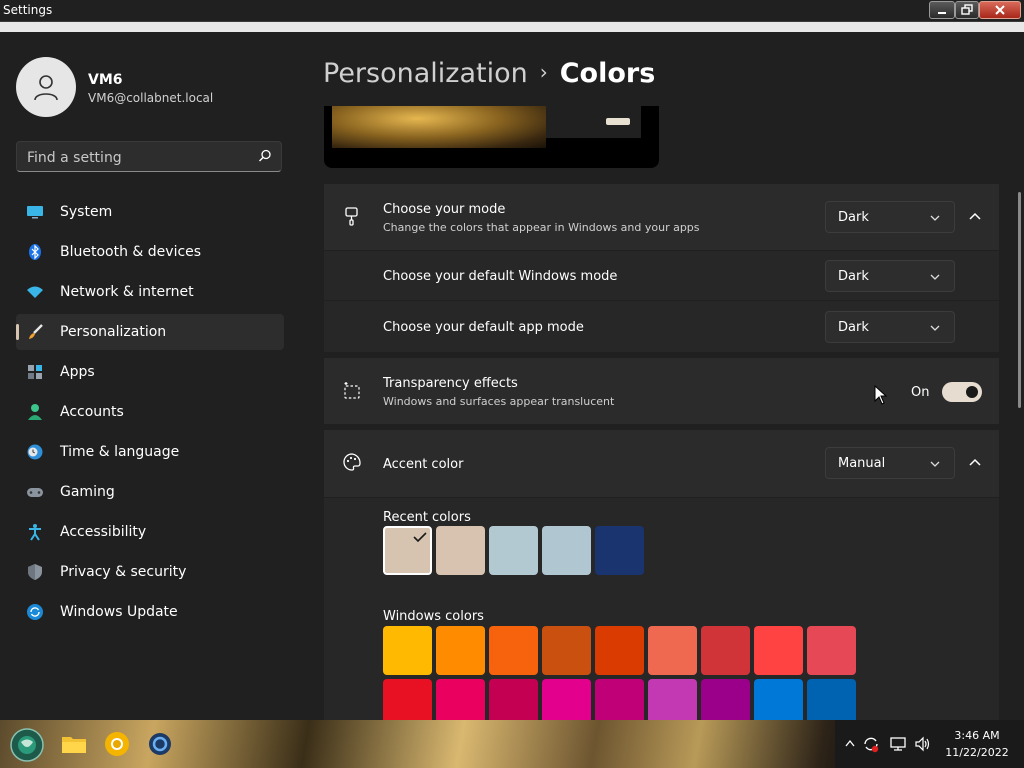  Describe the element at coordinates (871, 744) in the screenshot. I see `sync-icon` at that location.